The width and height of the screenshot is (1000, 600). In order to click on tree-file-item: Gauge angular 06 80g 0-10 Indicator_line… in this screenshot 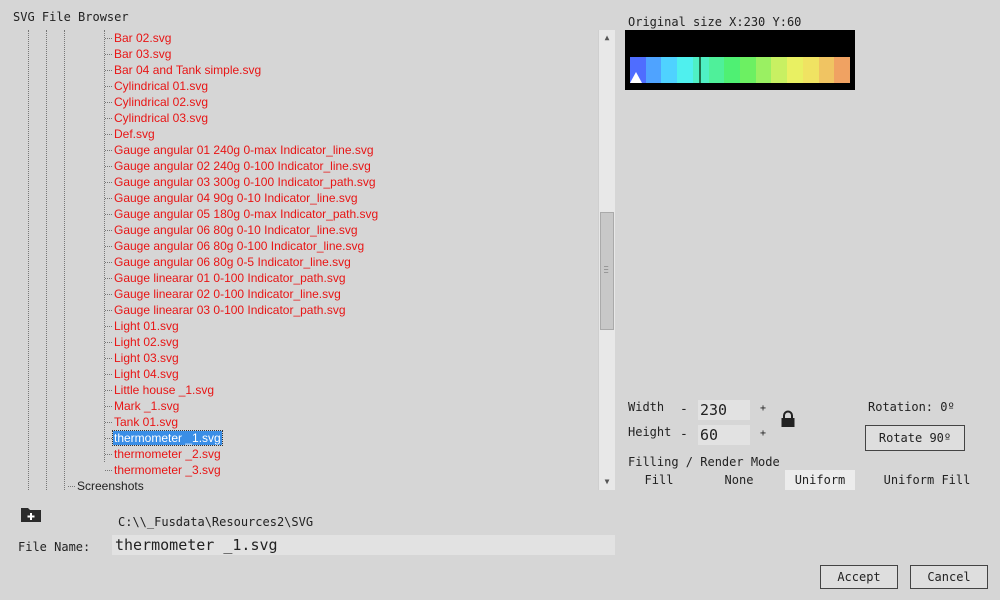, I will do `click(232, 230)`.